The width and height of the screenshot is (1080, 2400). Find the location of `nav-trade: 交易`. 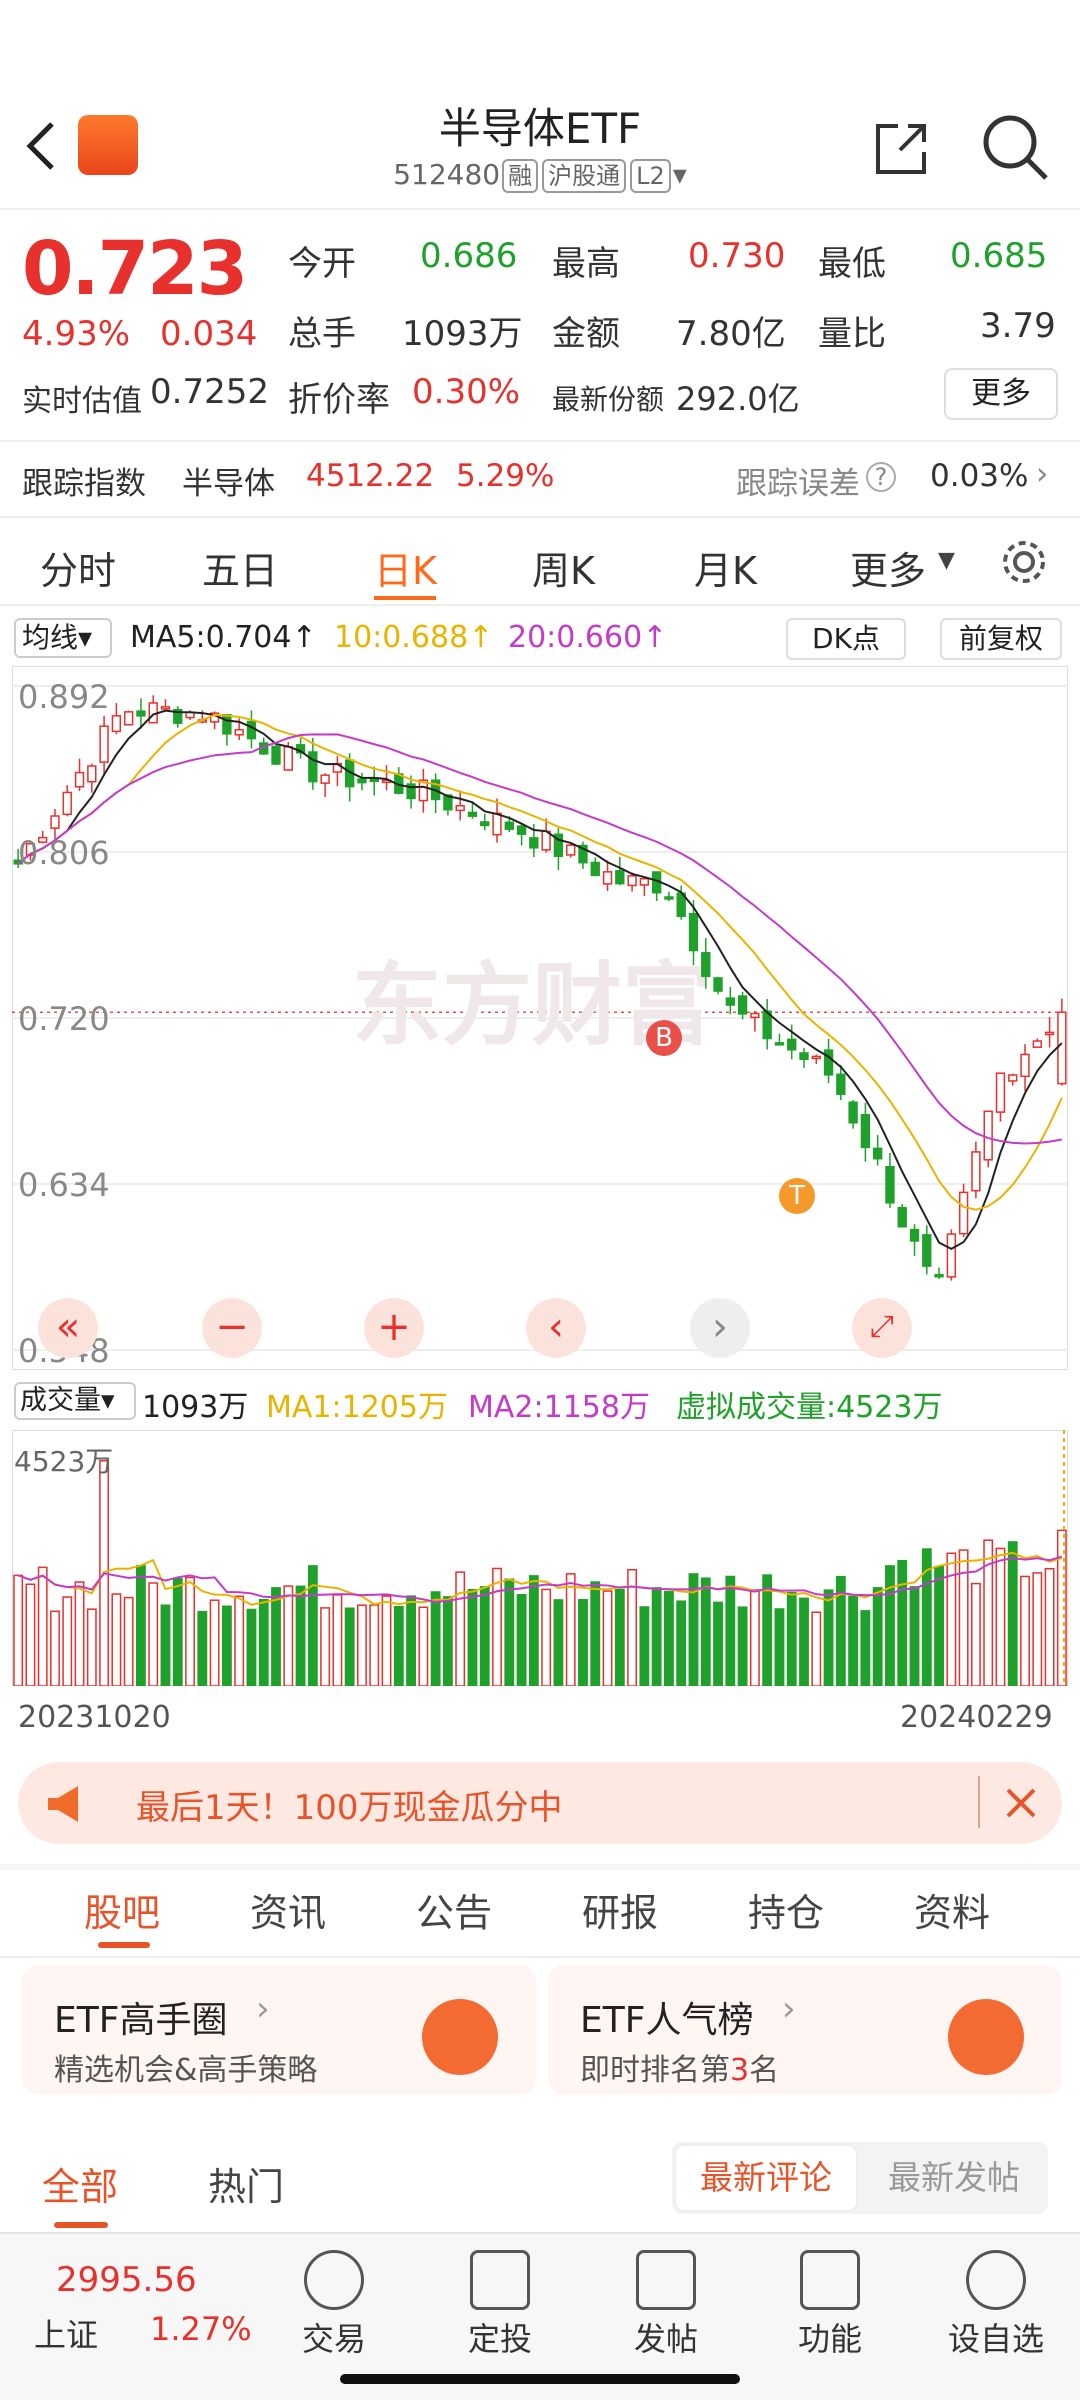

nav-trade: 交易 is located at coordinates (334, 2305).